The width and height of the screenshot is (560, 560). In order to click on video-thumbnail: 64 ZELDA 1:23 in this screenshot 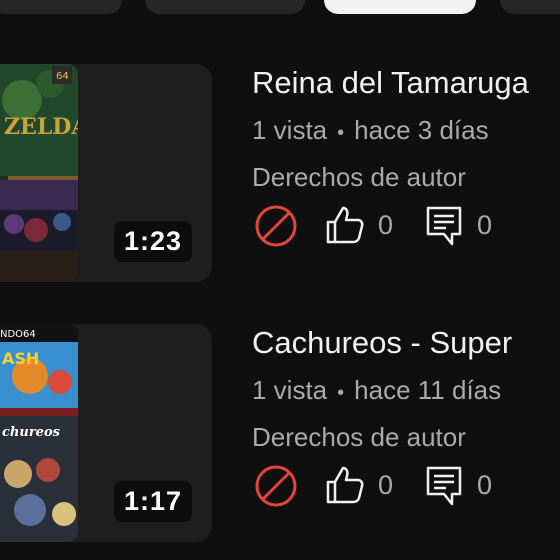, I will do `click(106, 173)`.